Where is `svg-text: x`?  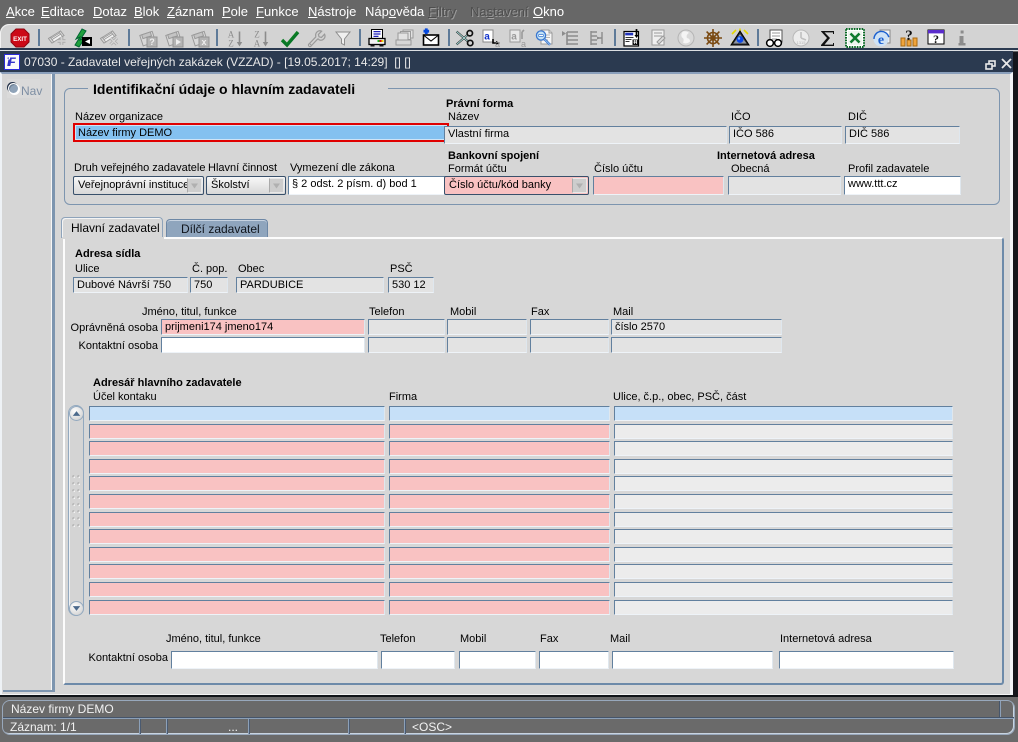 svg-text: x is located at coordinates (203, 42).